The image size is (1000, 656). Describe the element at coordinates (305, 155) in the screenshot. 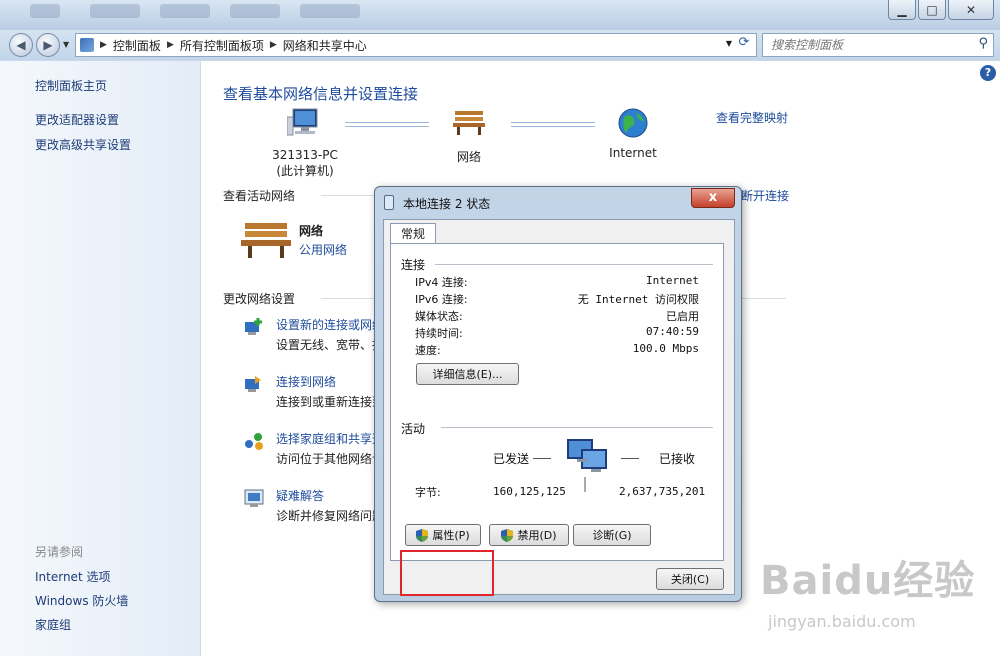

I see `computer-name: 321313-PC` at that location.